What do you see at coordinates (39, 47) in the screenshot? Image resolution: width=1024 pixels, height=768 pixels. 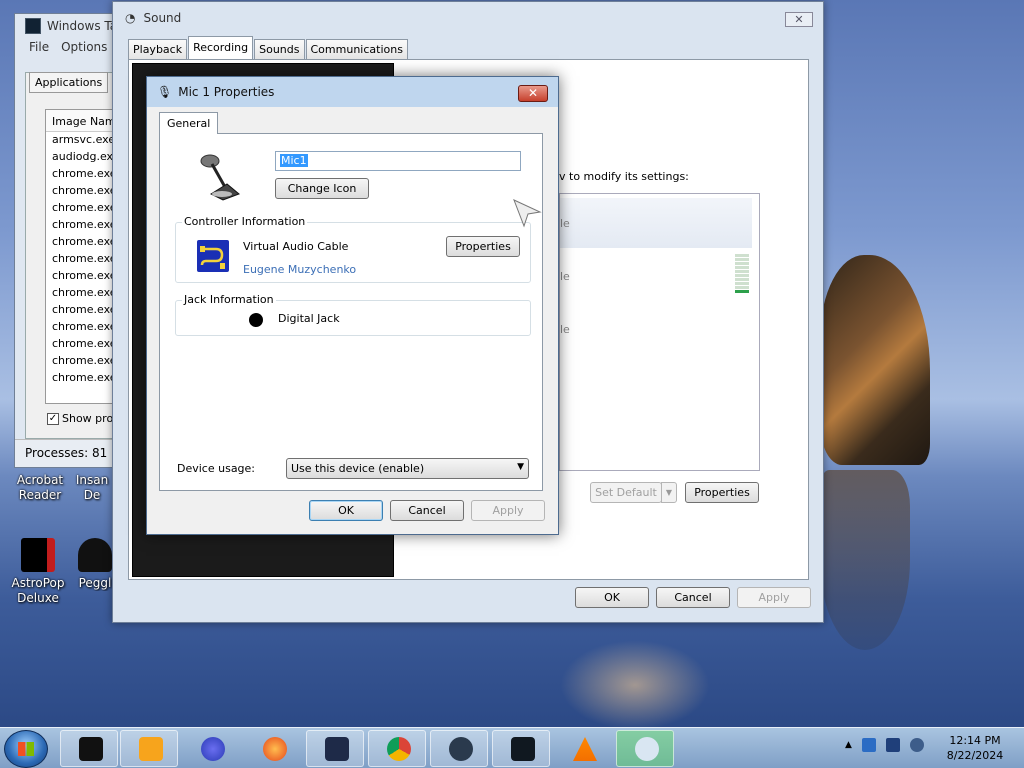 I see `menu-file: File` at bounding box center [39, 47].